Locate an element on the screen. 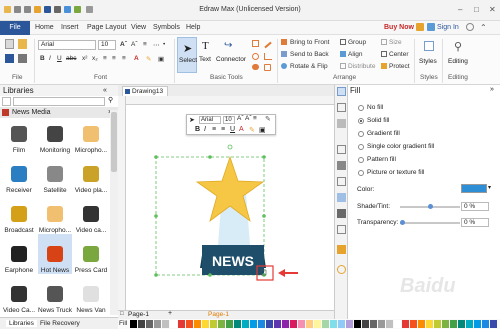 The image size is (500, 329). hyperlink-panel-icon is located at coordinates (341, 229).